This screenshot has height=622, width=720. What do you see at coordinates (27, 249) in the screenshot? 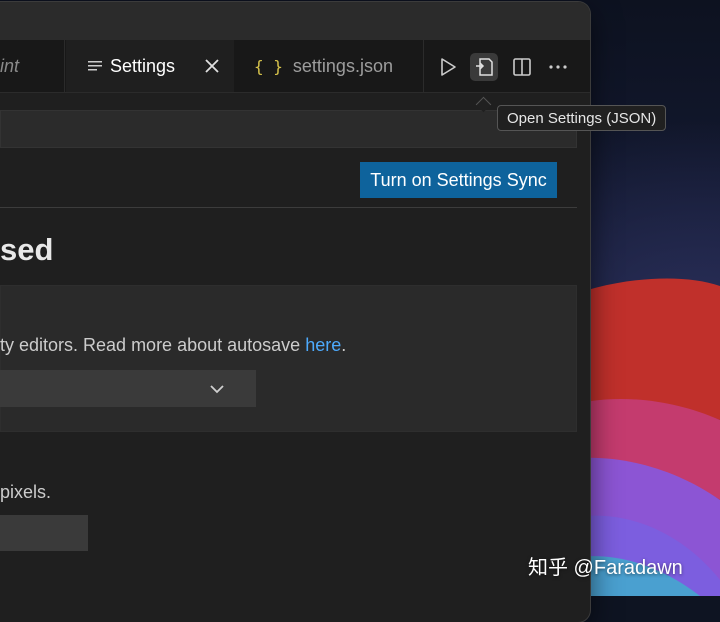
I see `section-heading: sed` at bounding box center [27, 249].